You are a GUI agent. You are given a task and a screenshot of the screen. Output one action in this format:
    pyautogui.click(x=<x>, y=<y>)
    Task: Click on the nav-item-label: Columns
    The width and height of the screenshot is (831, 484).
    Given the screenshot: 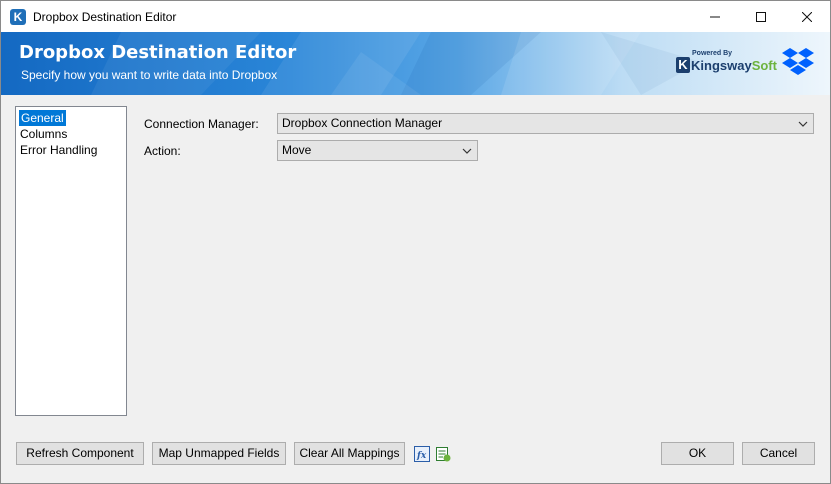 What is the action you would take?
    pyautogui.click(x=44, y=134)
    